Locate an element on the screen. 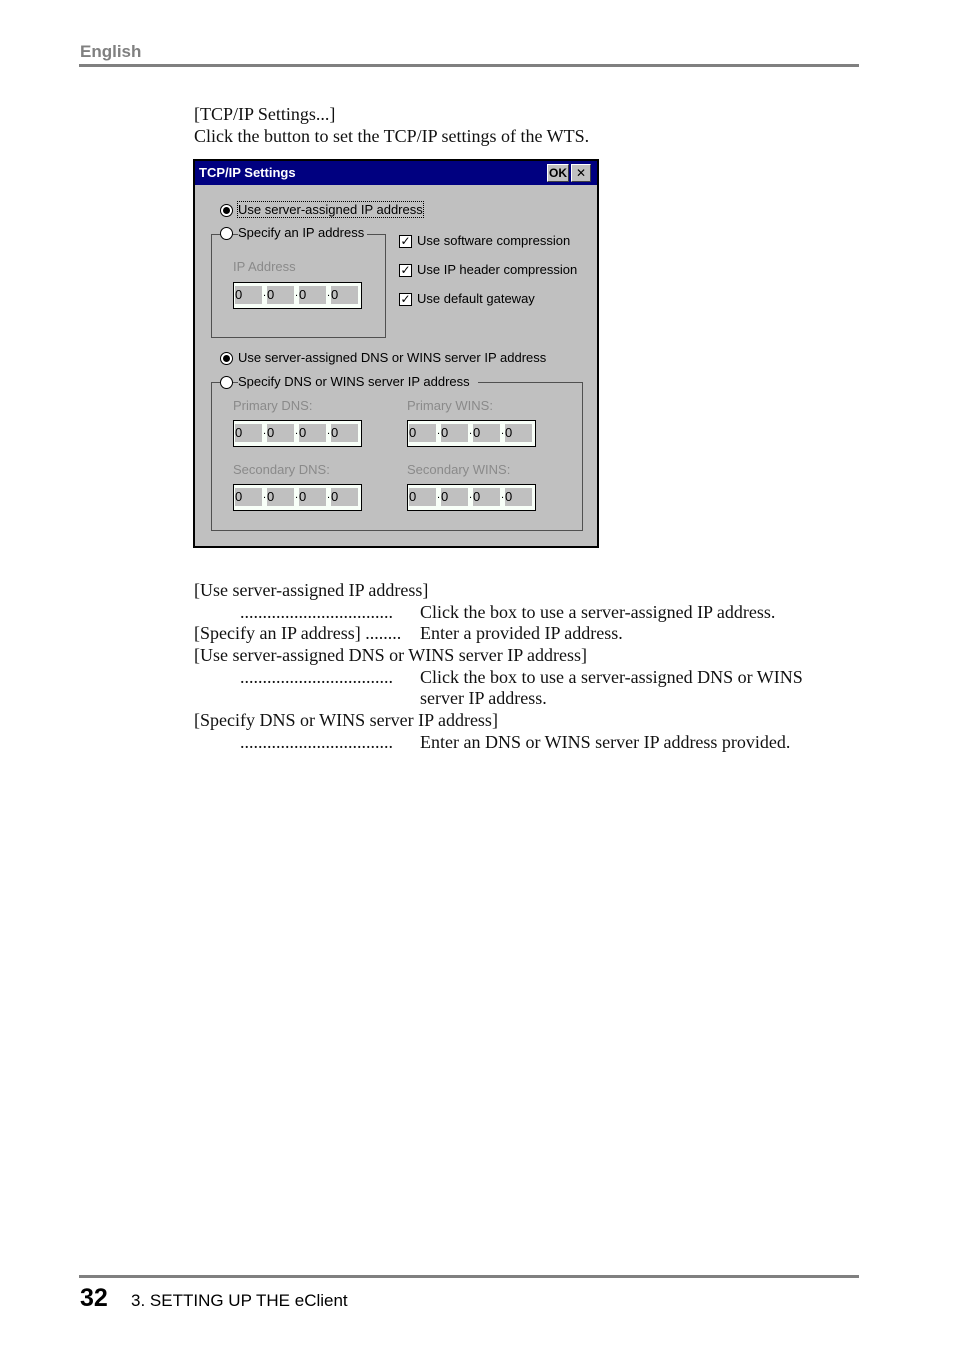 The height and width of the screenshot is (1348, 954). label-specify-ip: Specify an IP address is located at coordinates (303, 232).